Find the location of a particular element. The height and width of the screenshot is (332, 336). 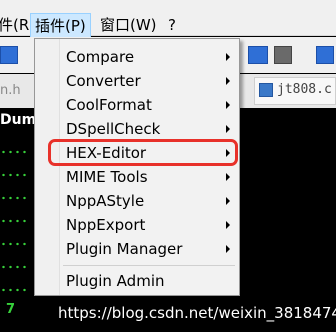

menu-item-nppastyle: NppAStyle is located at coordinates (137, 201).